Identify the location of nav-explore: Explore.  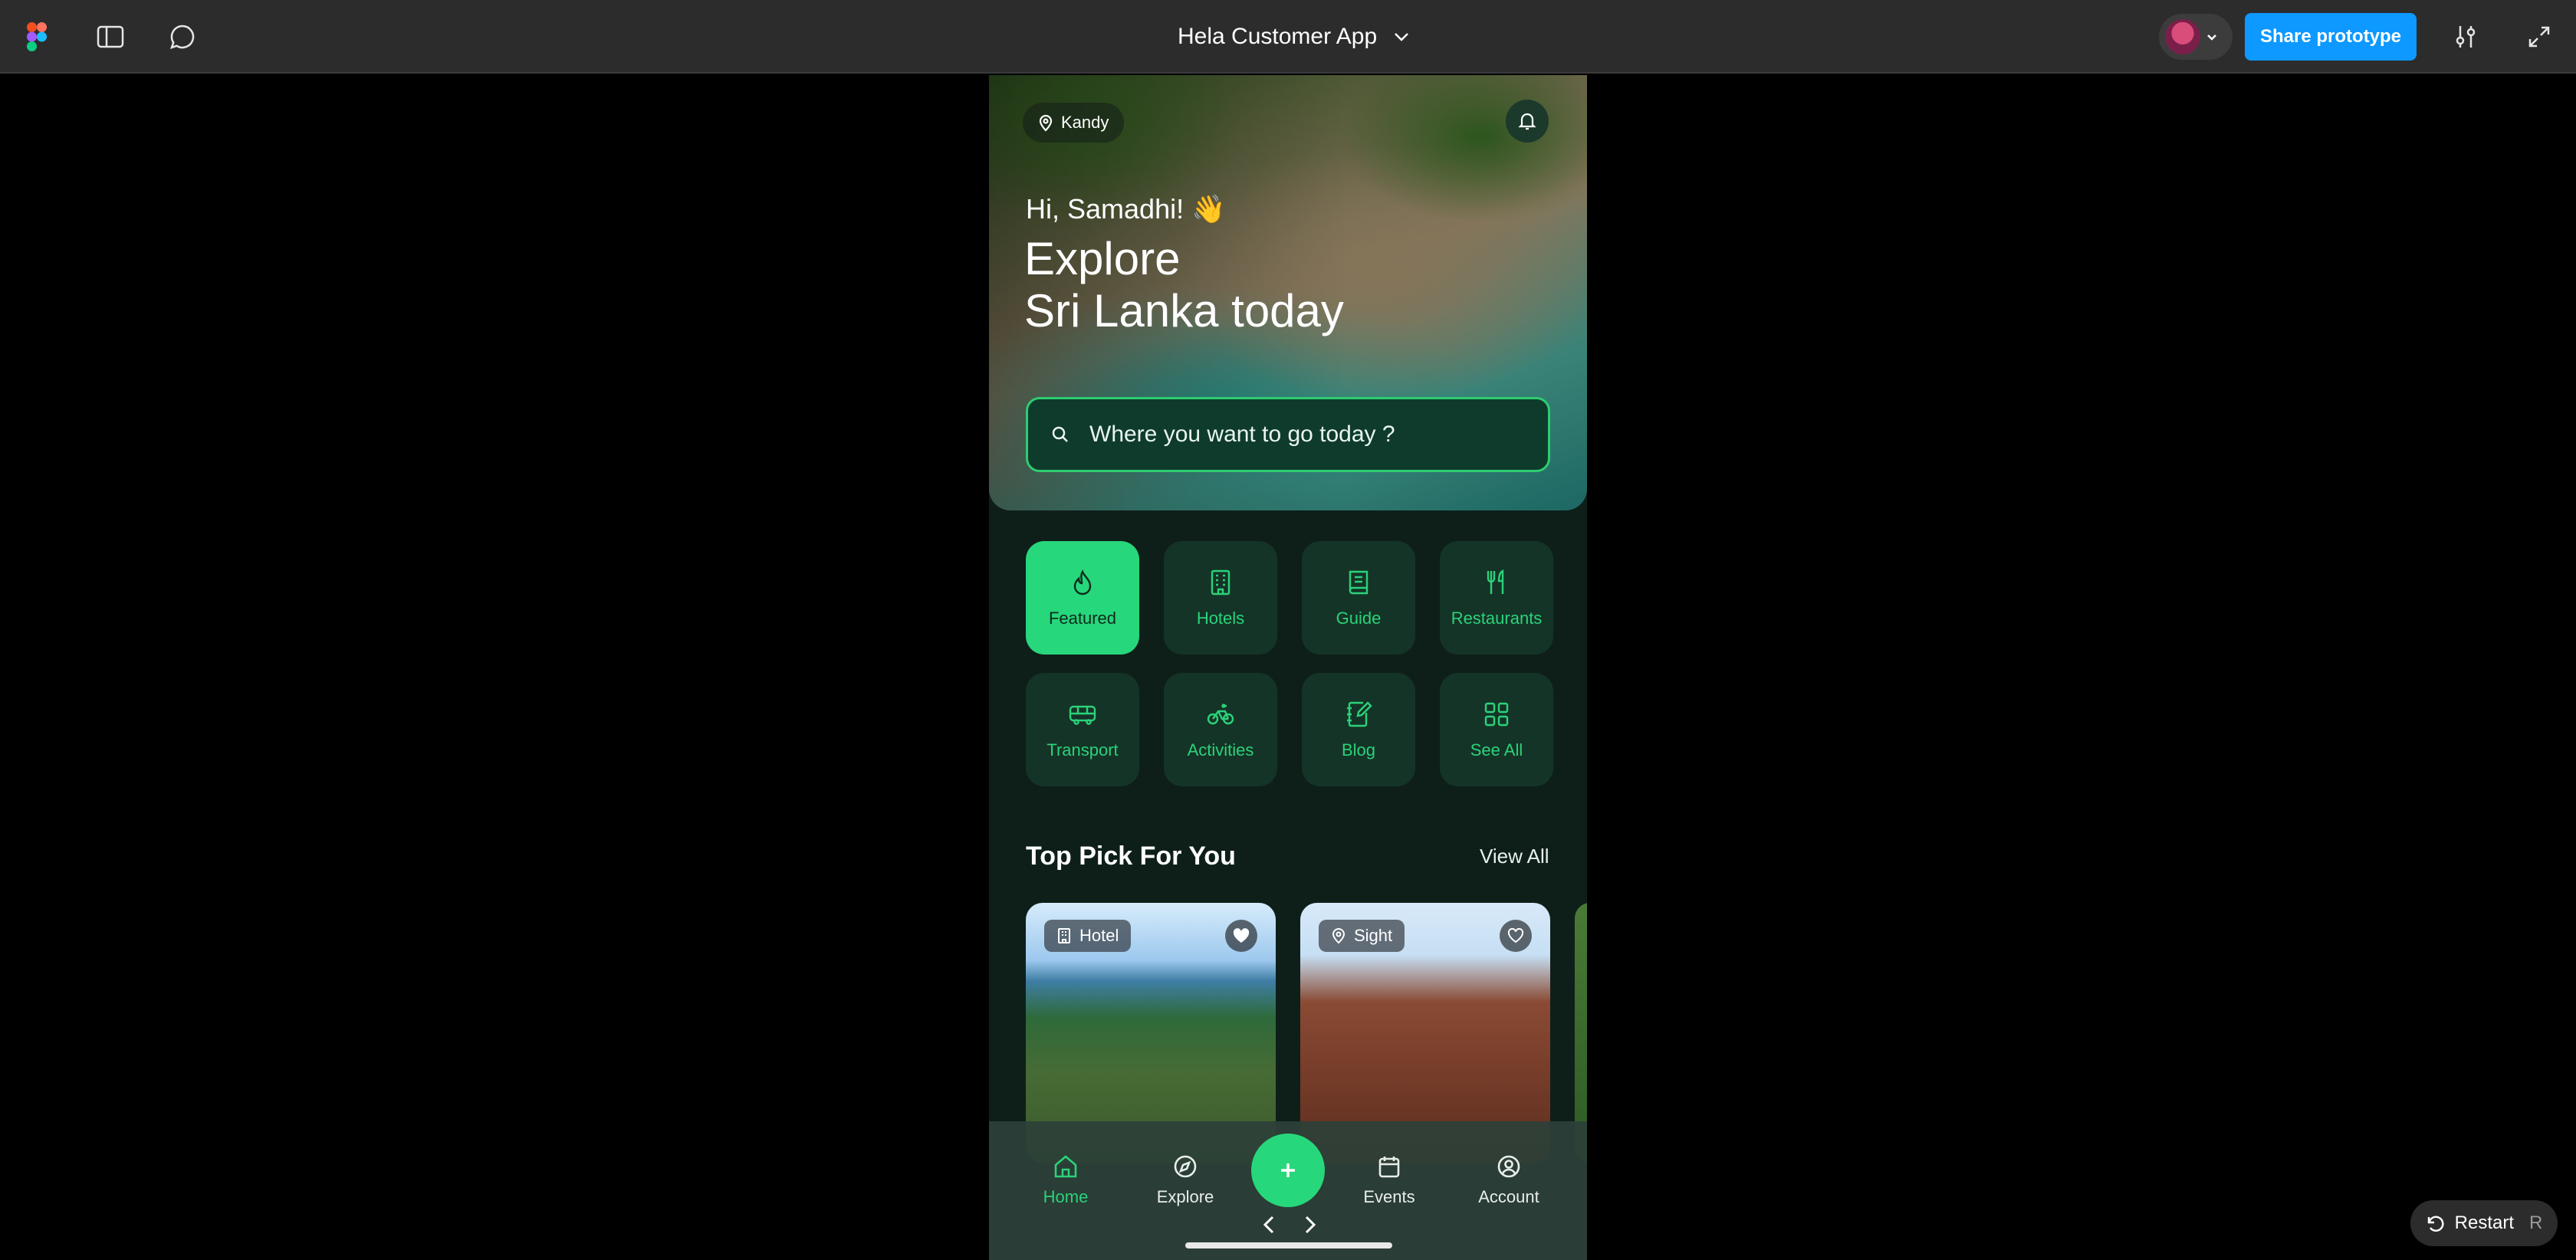
(1185, 1180).